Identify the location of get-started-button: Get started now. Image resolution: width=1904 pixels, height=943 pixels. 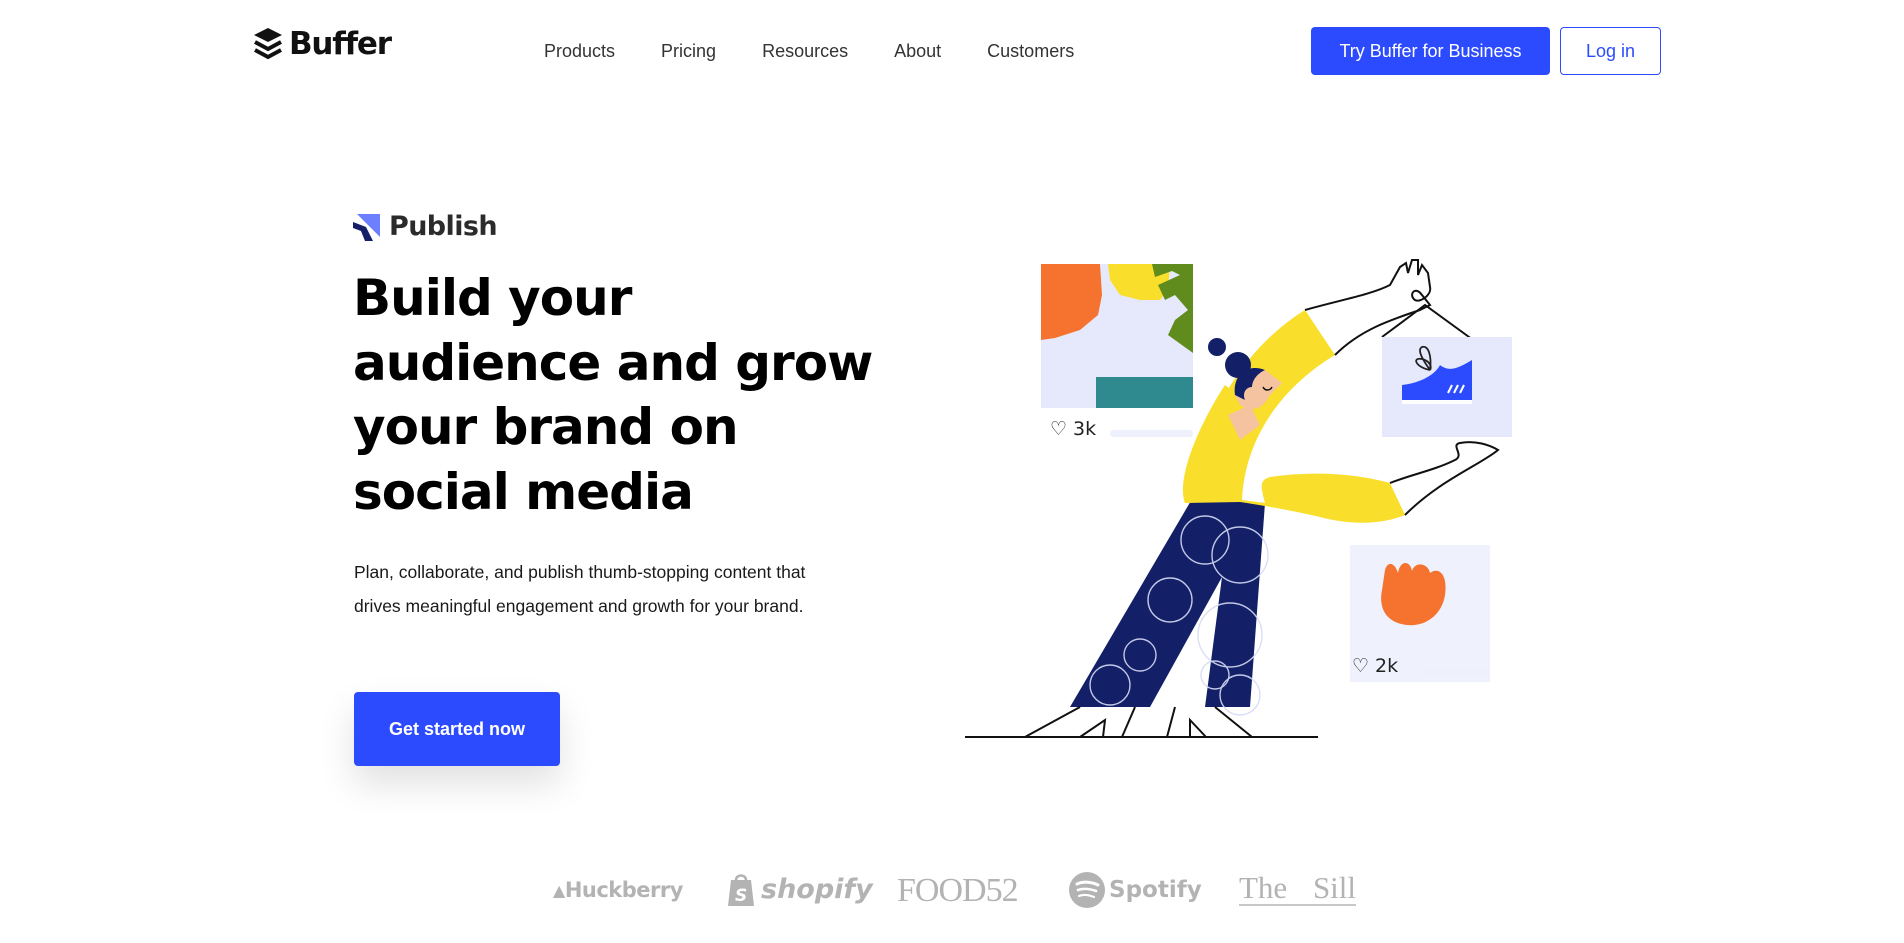
(457, 729).